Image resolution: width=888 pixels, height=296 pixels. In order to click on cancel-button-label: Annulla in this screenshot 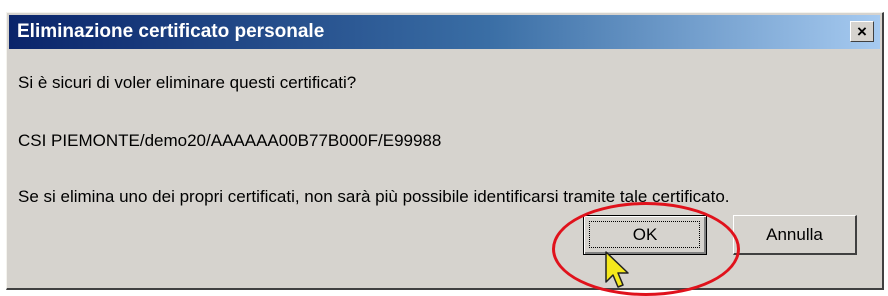, I will do `click(794, 234)`.